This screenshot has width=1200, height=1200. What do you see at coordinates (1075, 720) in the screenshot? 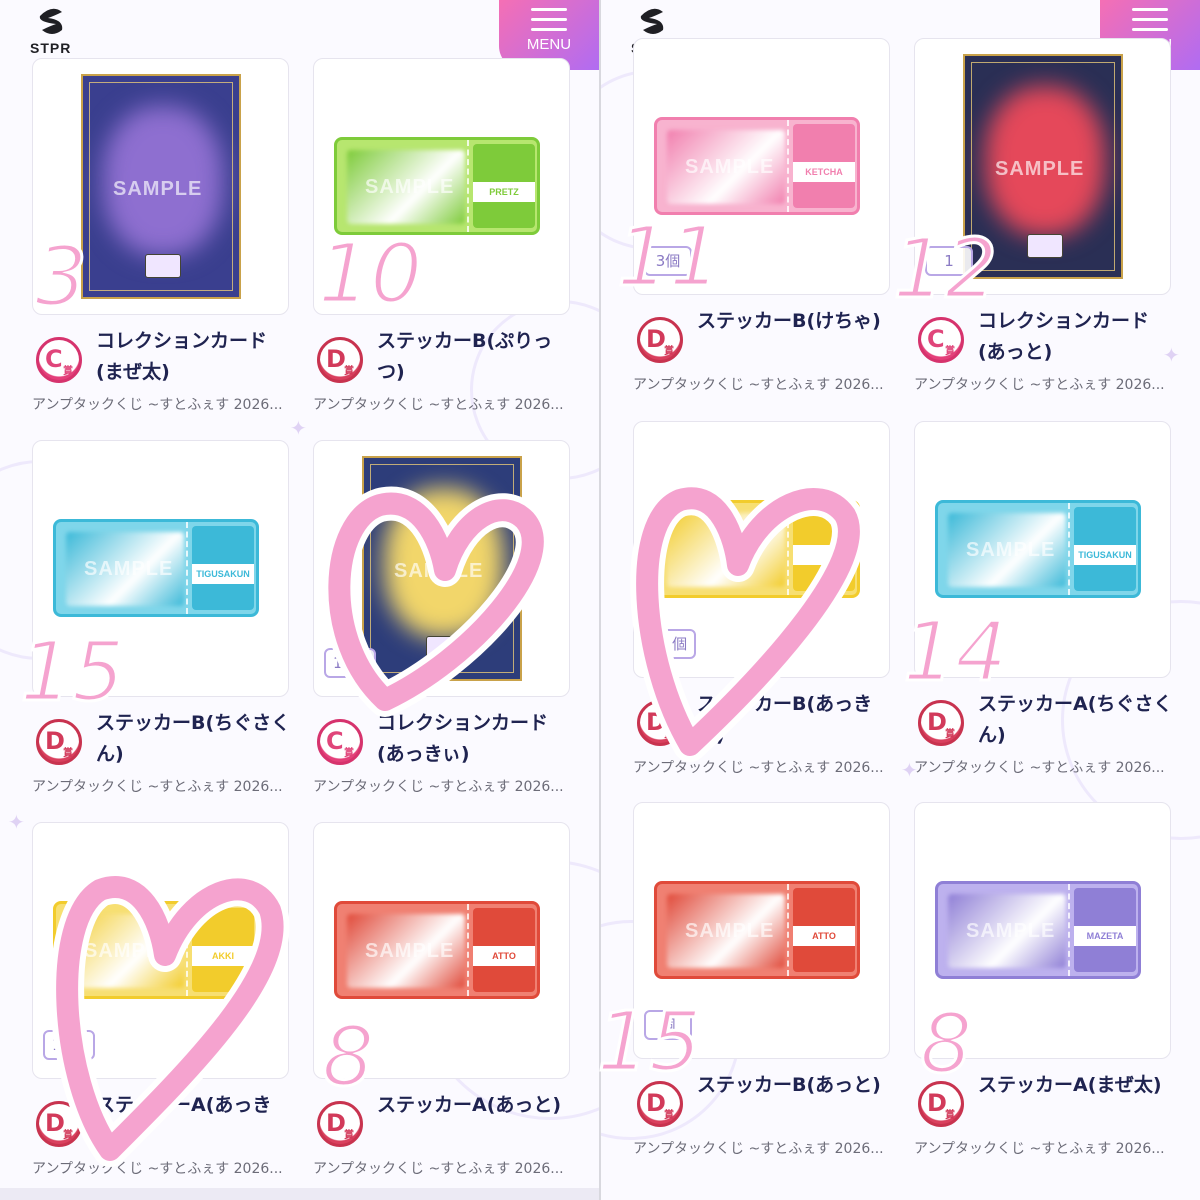
I see `product-name: ステッカーA(ちぐさくん)` at bounding box center [1075, 720].